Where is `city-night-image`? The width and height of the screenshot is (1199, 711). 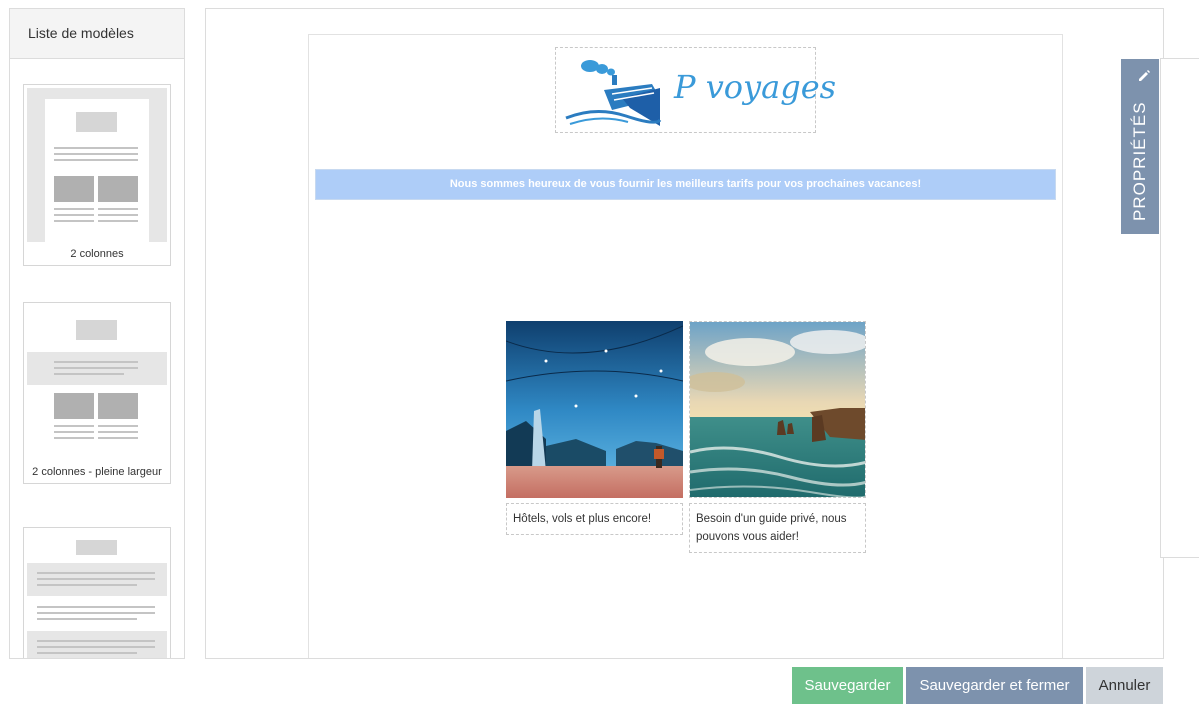 city-night-image is located at coordinates (594, 409).